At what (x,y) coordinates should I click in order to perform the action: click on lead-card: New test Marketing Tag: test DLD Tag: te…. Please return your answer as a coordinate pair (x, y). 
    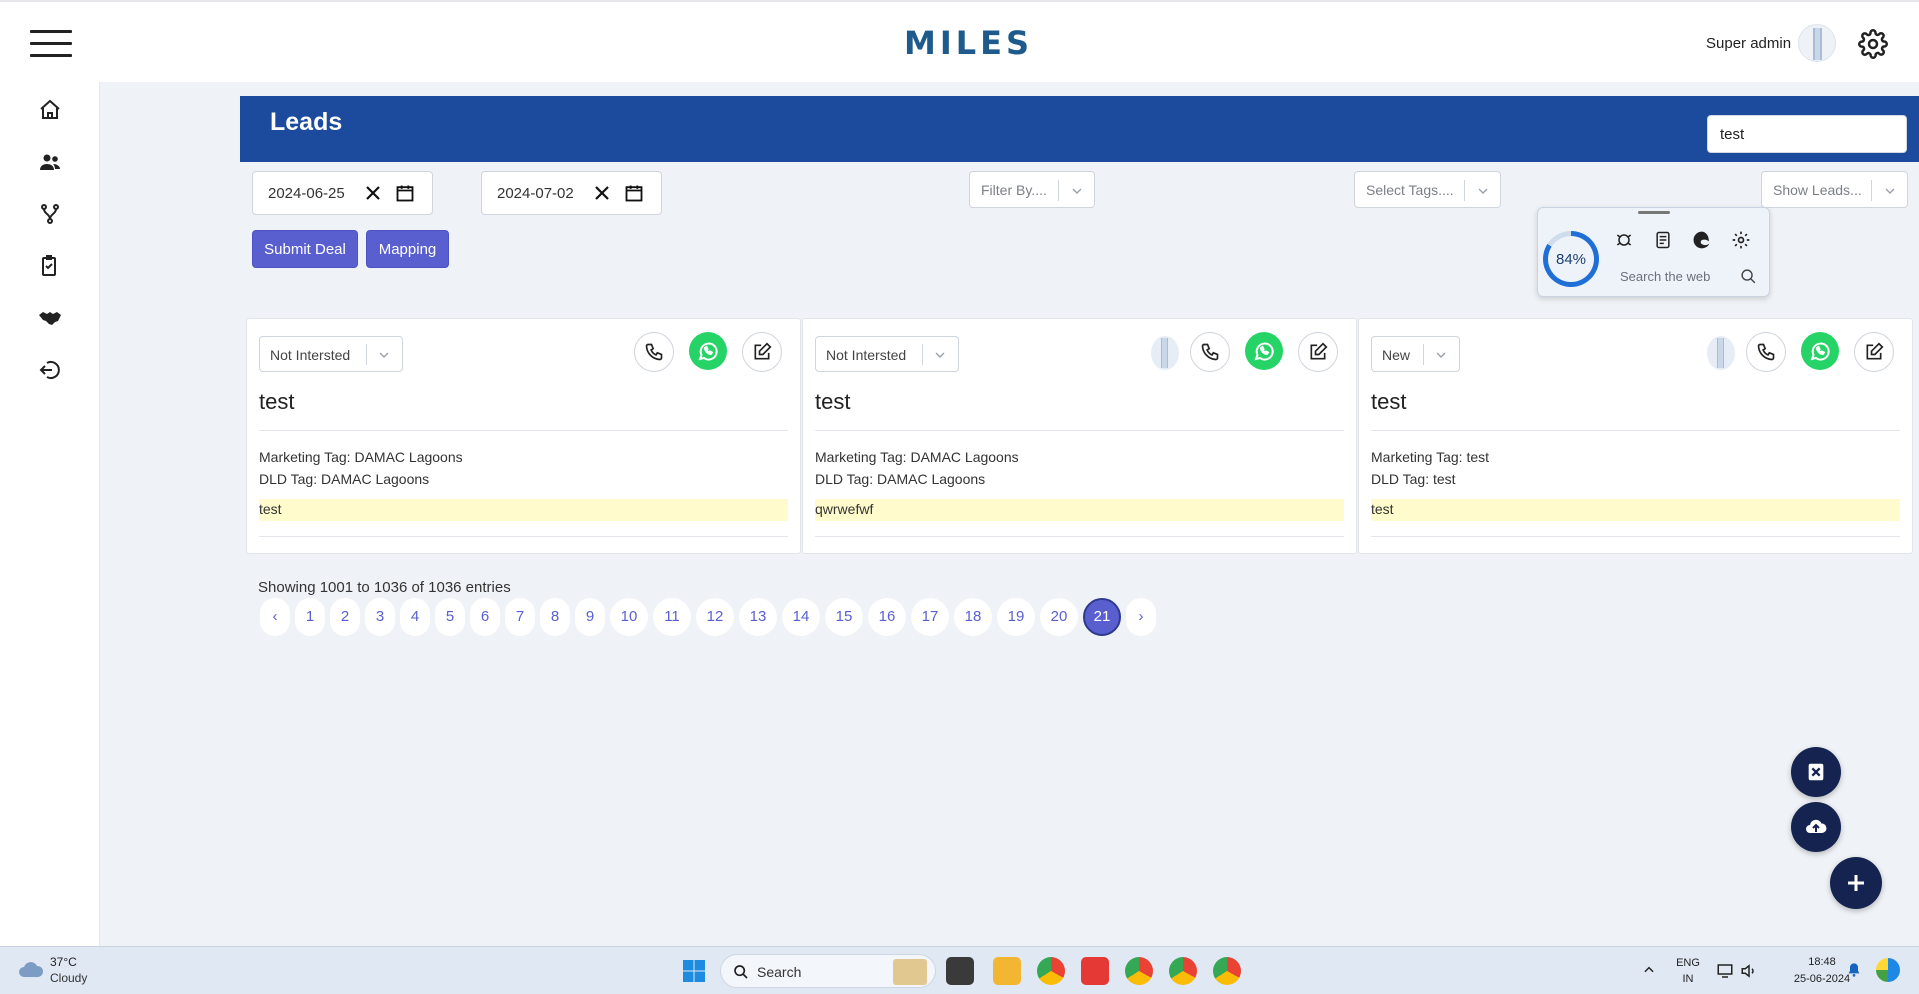
    Looking at the image, I should click on (1635, 436).